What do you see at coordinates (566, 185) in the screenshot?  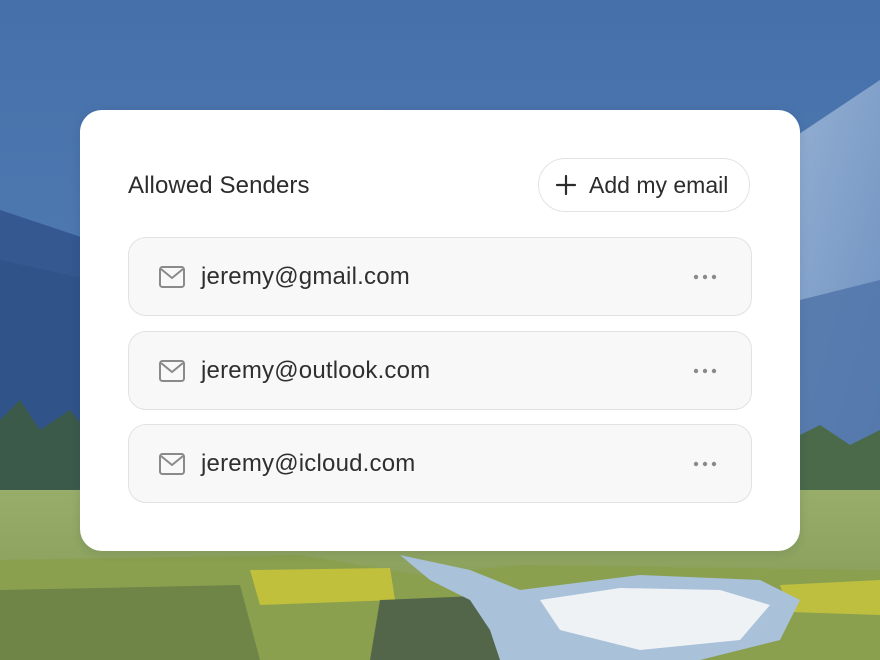 I see `plus-icon` at bounding box center [566, 185].